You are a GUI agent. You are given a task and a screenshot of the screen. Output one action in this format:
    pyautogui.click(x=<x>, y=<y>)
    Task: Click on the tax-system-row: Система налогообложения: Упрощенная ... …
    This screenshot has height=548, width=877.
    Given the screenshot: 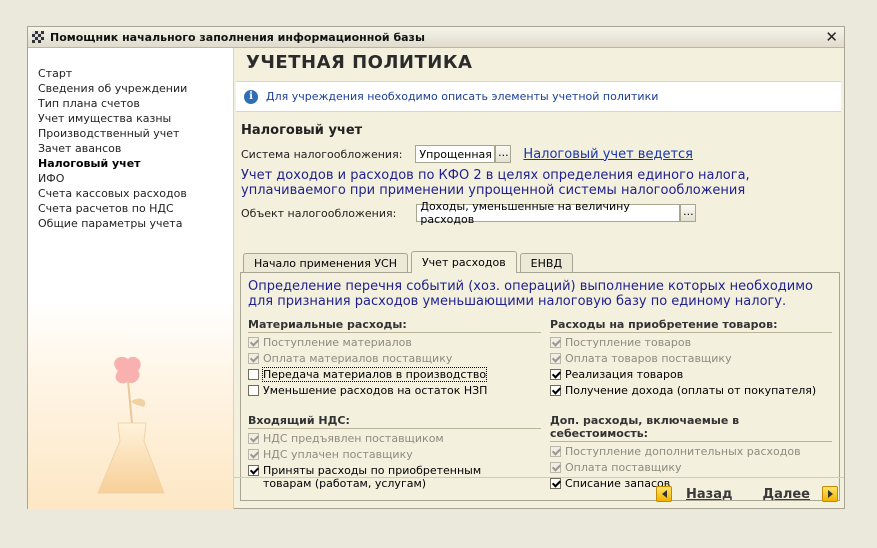 What is the action you would take?
    pyautogui.click(x=467, y=154)
    